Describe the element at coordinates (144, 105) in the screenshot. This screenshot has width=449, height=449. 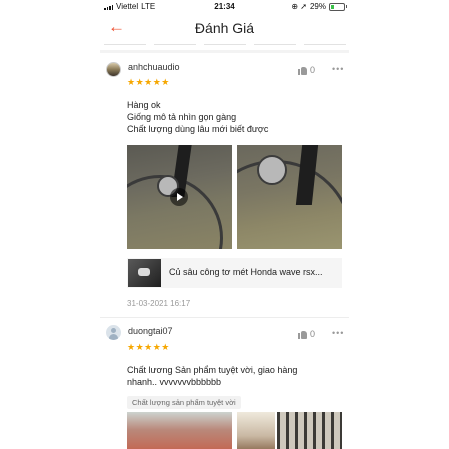
I see `review-line: Hàng ok` at that location.